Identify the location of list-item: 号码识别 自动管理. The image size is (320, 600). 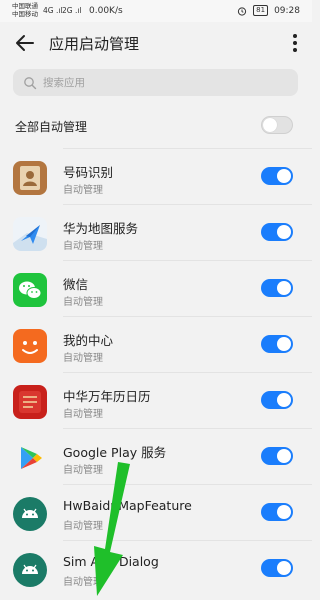
(156, 176).